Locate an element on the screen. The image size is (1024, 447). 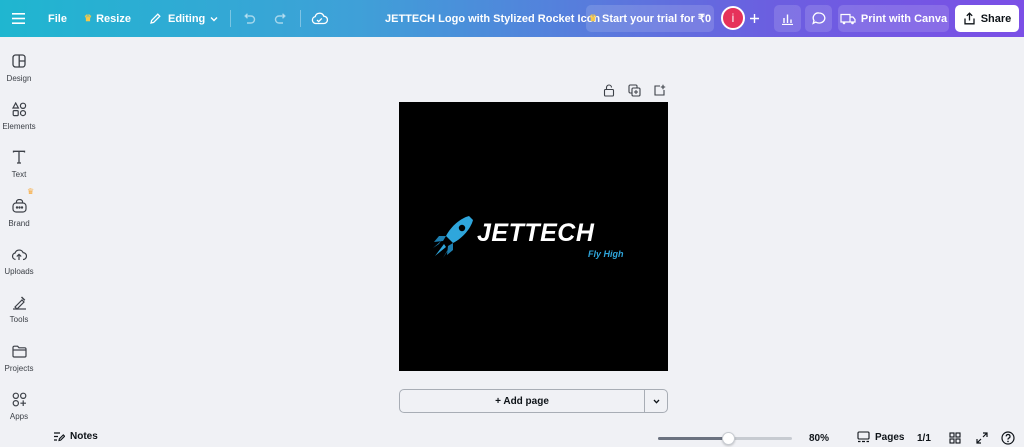
zoom-level: 80% is located at coordinates (819, 438).